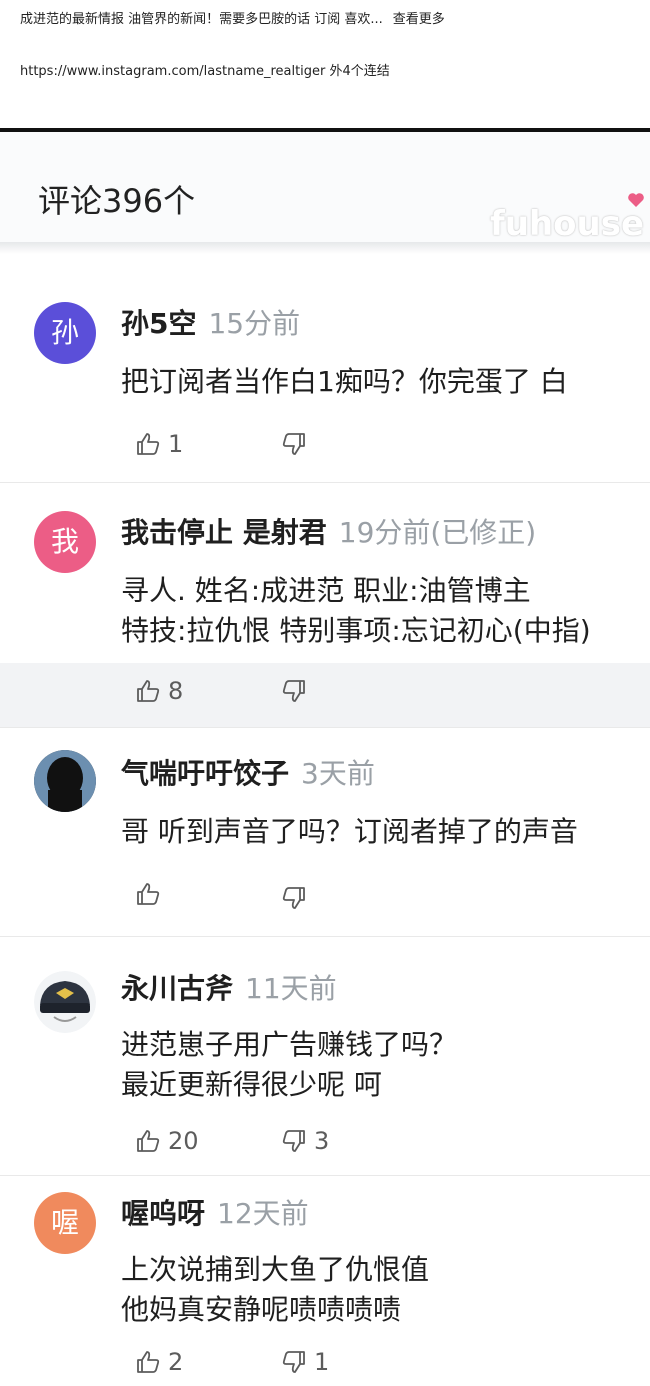 Image resolution: width=650 pixels, height=1386 pixels. I want to click on comment-author: 气喘吁吁饺子 3天前, so click(248, 772).